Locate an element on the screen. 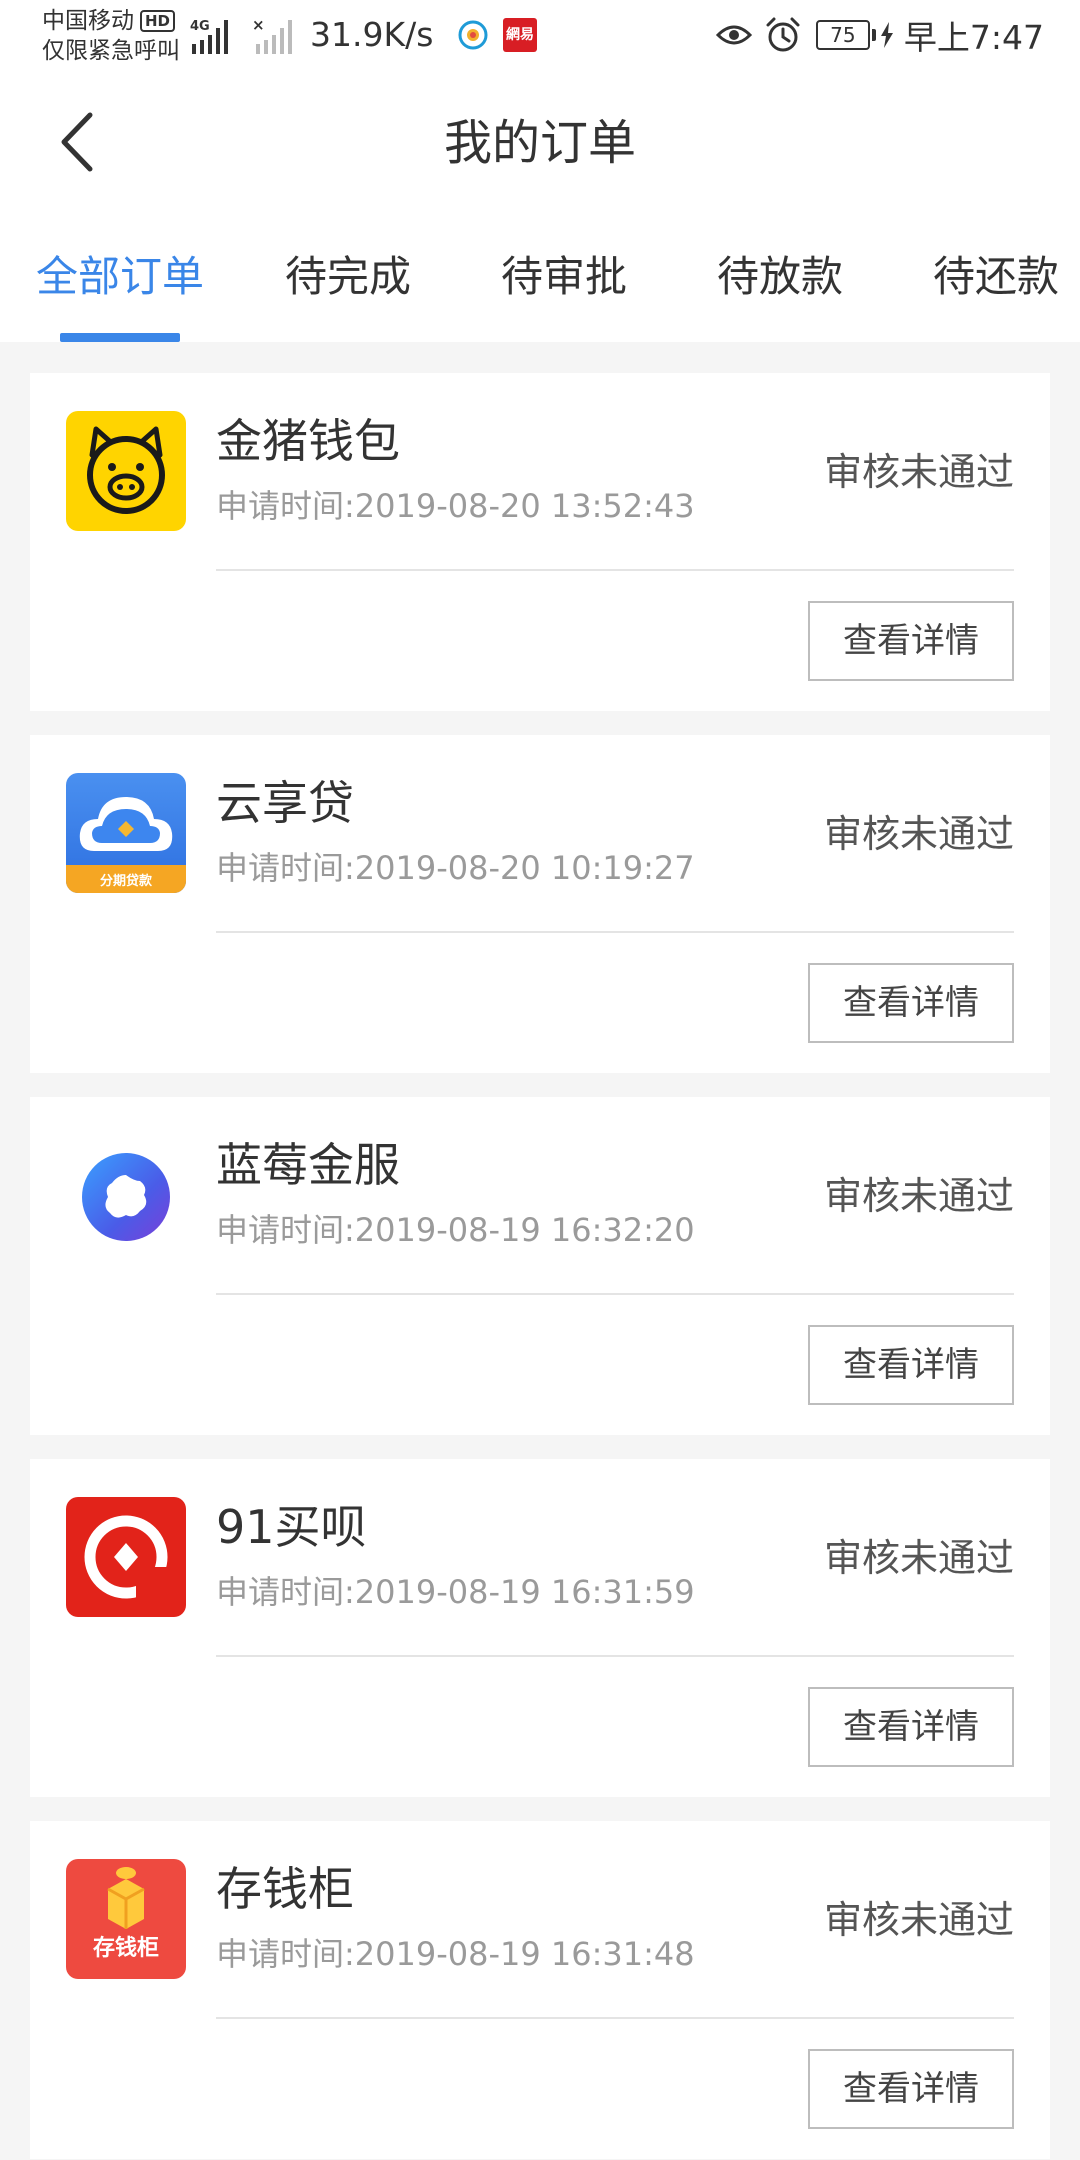  emergency-text: 仅限紧急呼叫 is located at coordinates (111, 51).